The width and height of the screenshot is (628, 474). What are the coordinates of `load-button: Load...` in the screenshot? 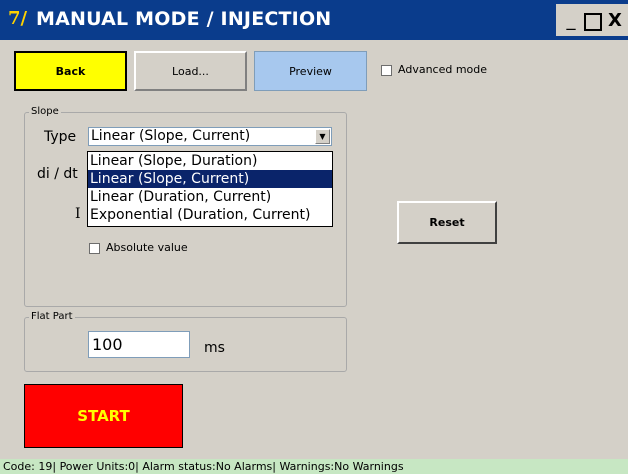 It's located at (190, 71).